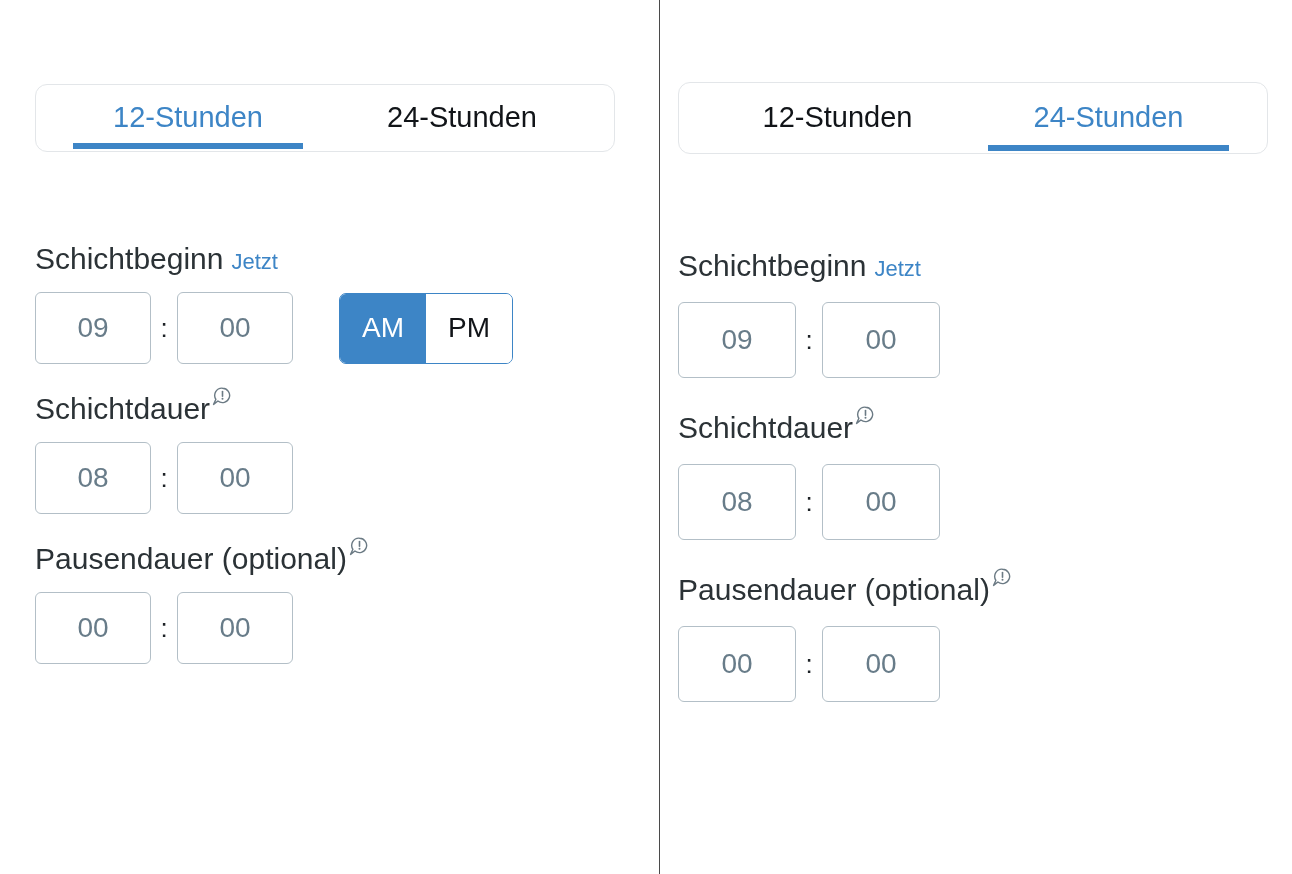 The width and height of the screenshot is (1292, 874). I want to click on am-pm-option: AM, so click(383, 328).